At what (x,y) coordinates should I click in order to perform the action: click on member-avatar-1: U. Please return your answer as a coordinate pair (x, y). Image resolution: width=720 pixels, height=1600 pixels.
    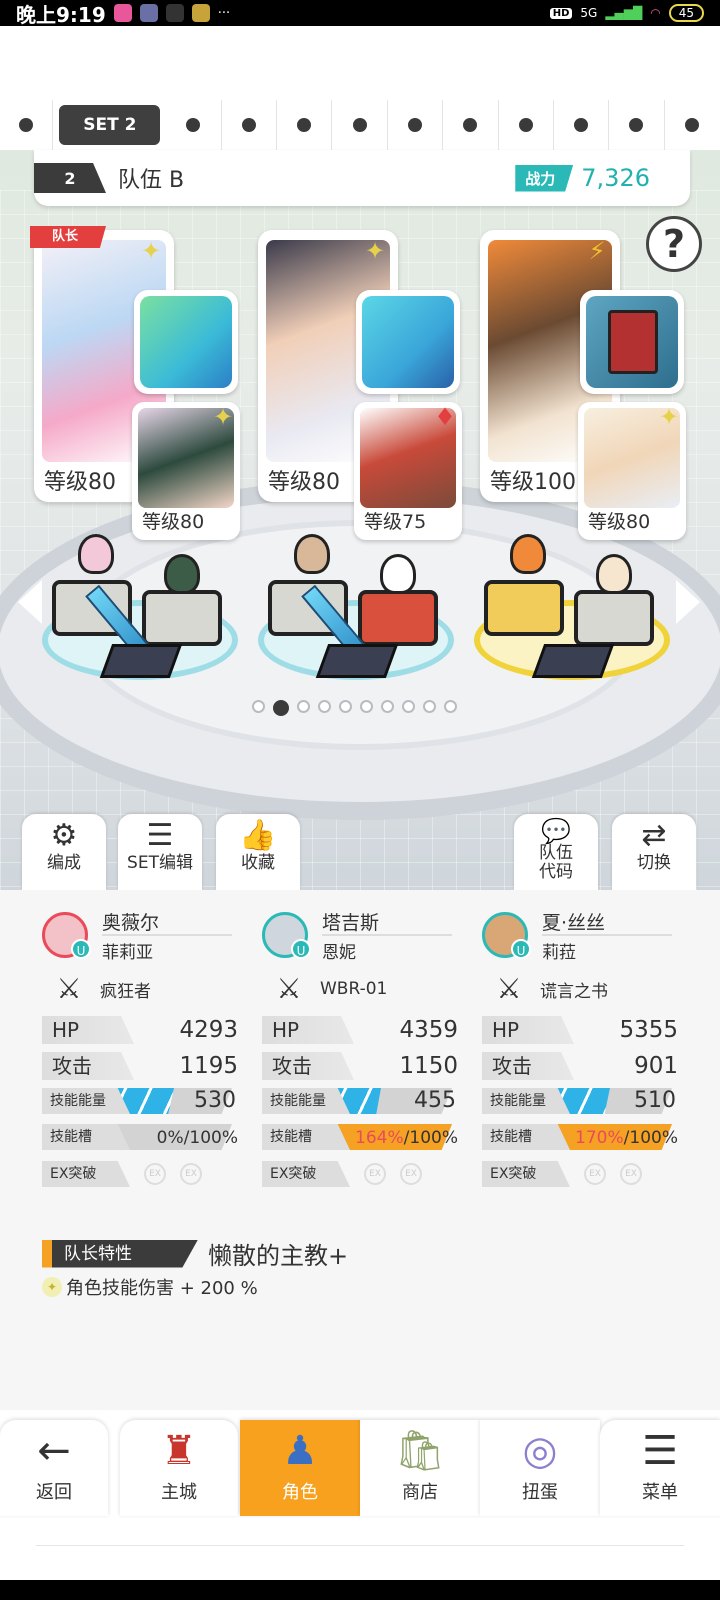
    Looking at the image, I should click on (66, 935).